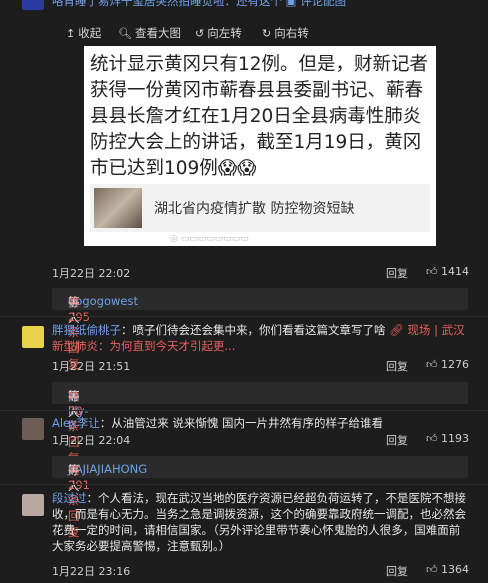 The width and height of the screenshot is (488, 583). I want to click on image-caption: 湖北省内疫情扩散 防控物资短缺, so click(254, 209).